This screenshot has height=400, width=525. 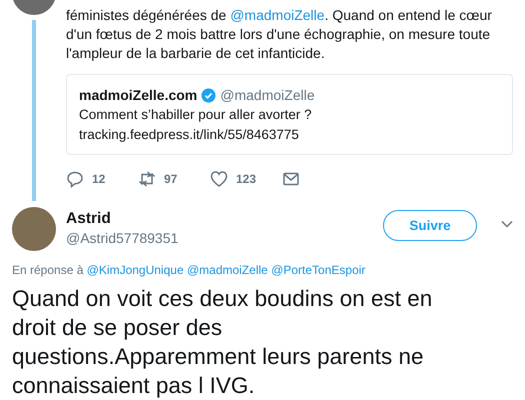 What do you see at coordinates (507, 224) in the screenshot?
I see `chevron-down-icon` at bounding box center [507, 224].